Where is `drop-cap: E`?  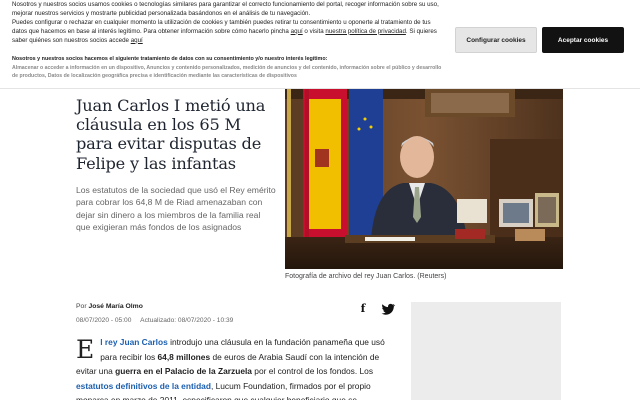 drop-cap: E is located at coordinates (85, 349).